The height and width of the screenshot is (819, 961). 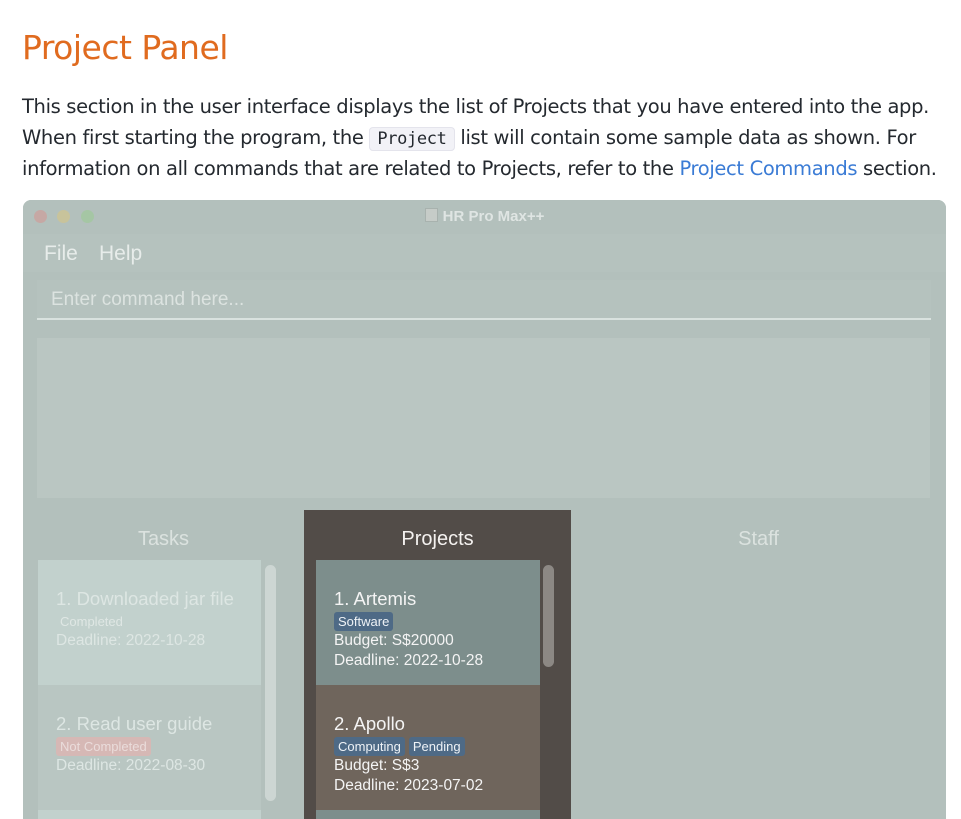 I want to click on project-tag: Pending, so click(x=436, y=746).